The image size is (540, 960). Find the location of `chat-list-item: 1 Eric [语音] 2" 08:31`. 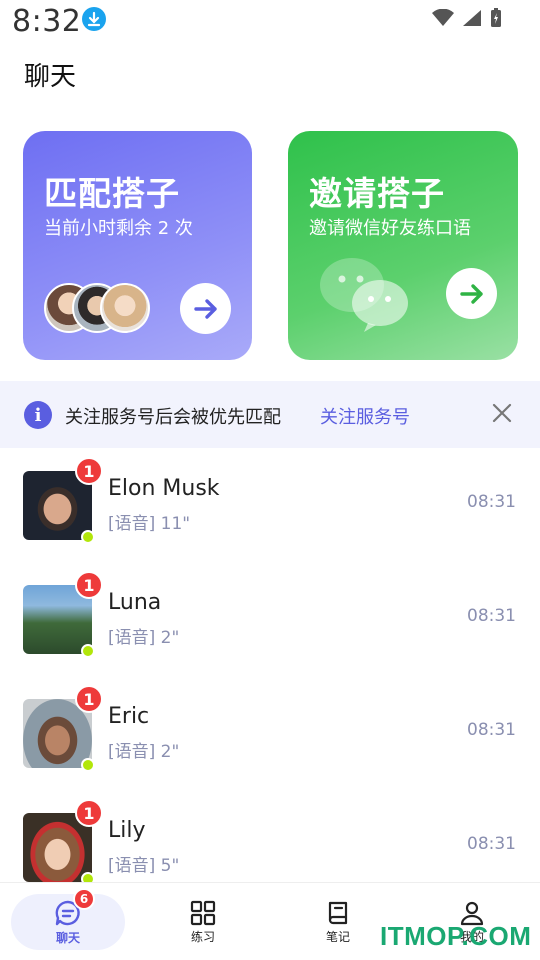

chat-list-item: 1 Eric [语音] 2" 08:31 is located at coordinates (270, 749).